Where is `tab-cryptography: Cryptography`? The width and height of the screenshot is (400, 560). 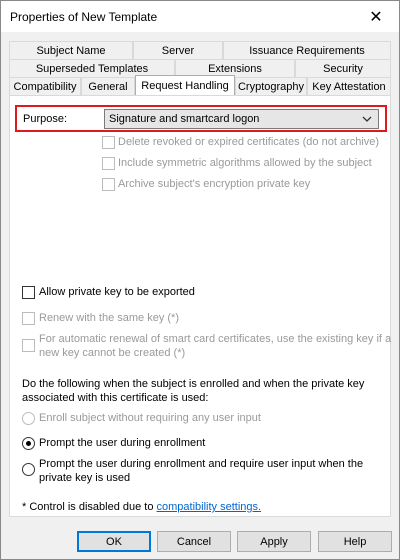
tab-cryptography: Cryptography is located at coordinates (271, 86).